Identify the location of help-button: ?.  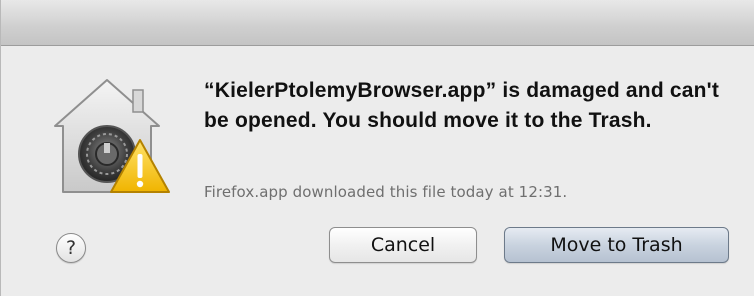
(71, 248).